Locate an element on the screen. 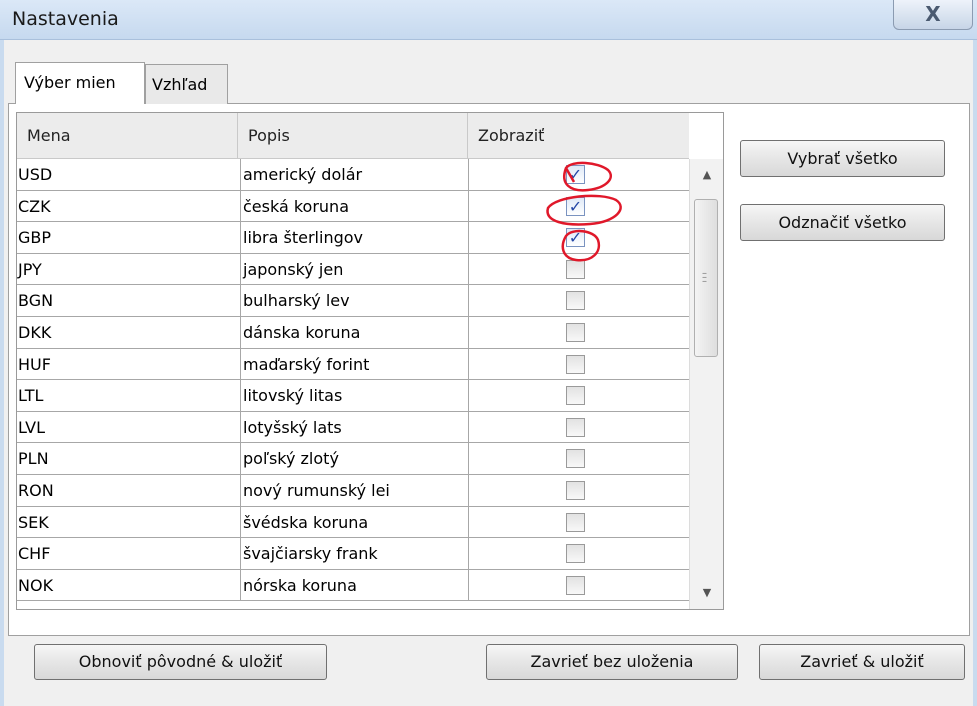 Image resolution: width=977 pixels, height=706 pixels. grip-icon: – – – is located at coordinates (704, 277).